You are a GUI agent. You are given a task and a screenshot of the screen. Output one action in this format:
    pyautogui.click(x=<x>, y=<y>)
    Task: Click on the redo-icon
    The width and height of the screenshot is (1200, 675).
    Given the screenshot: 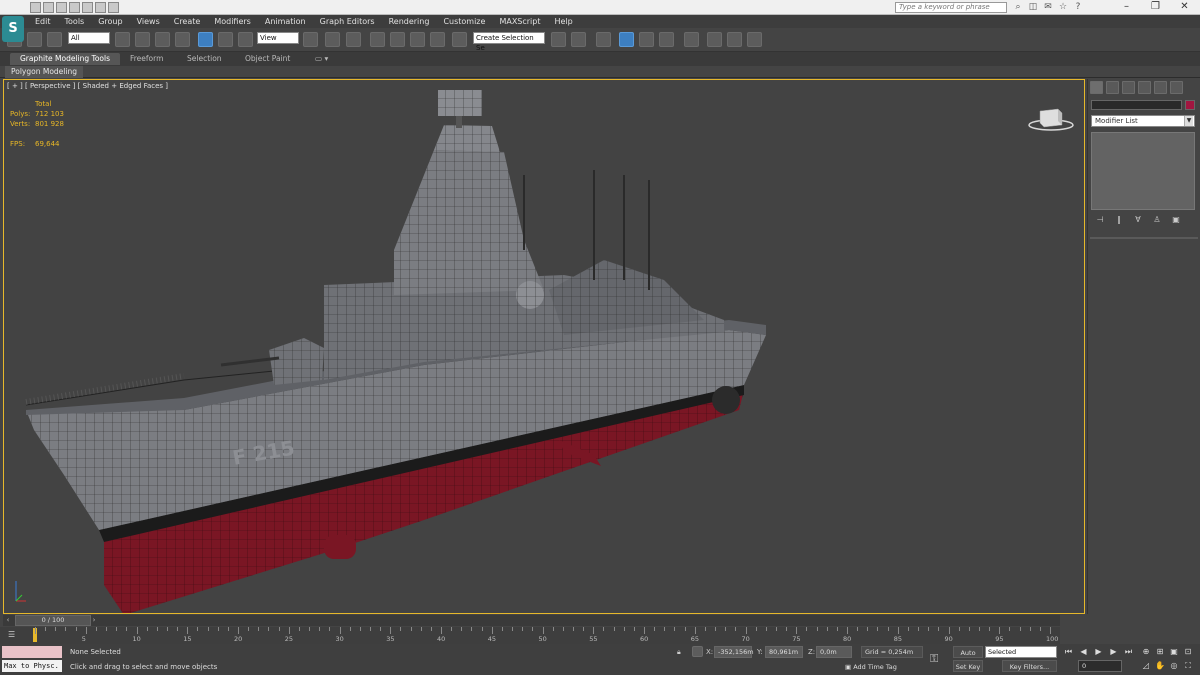 What is the action you would take?
    pyautogui.click(x=87, y=7)
    